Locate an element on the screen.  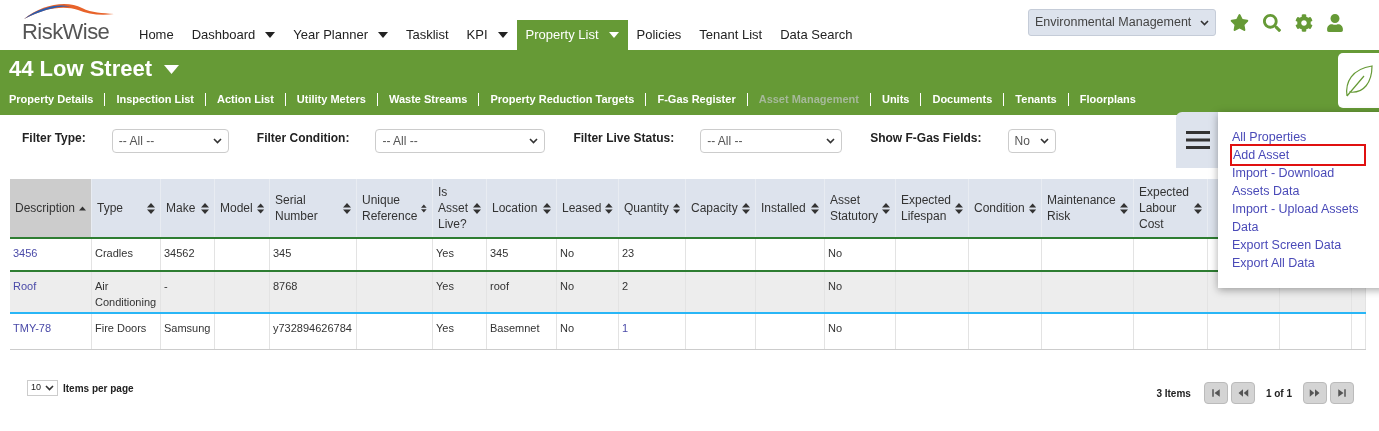
table-cell: 8768 is located at coordinates (285, 286).